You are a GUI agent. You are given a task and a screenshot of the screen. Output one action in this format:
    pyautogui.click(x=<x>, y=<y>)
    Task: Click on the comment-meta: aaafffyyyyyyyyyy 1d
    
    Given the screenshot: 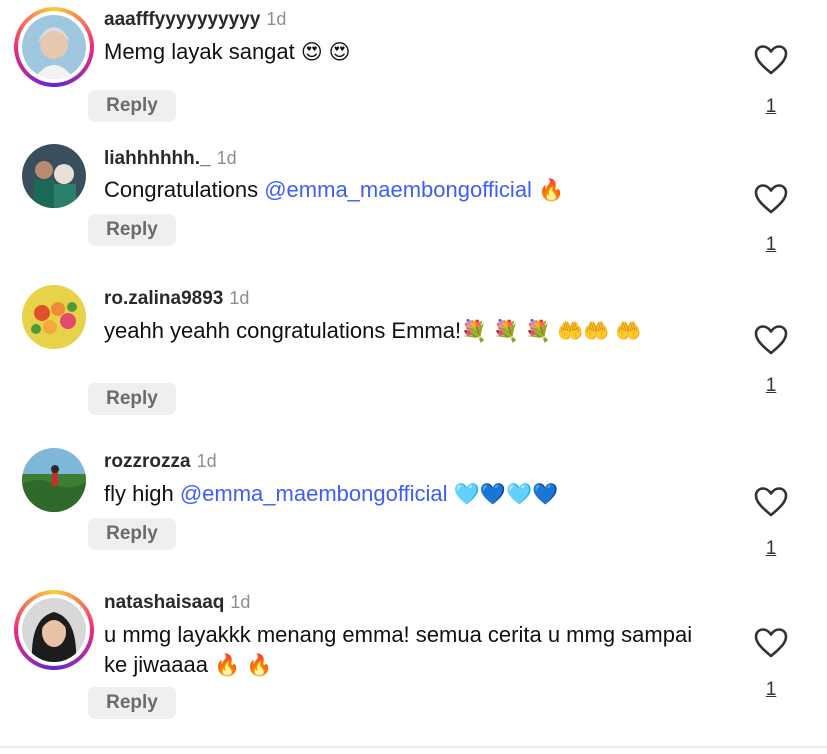 What is the action you would take?
    pyautogui.click(x=195, y=19)
    